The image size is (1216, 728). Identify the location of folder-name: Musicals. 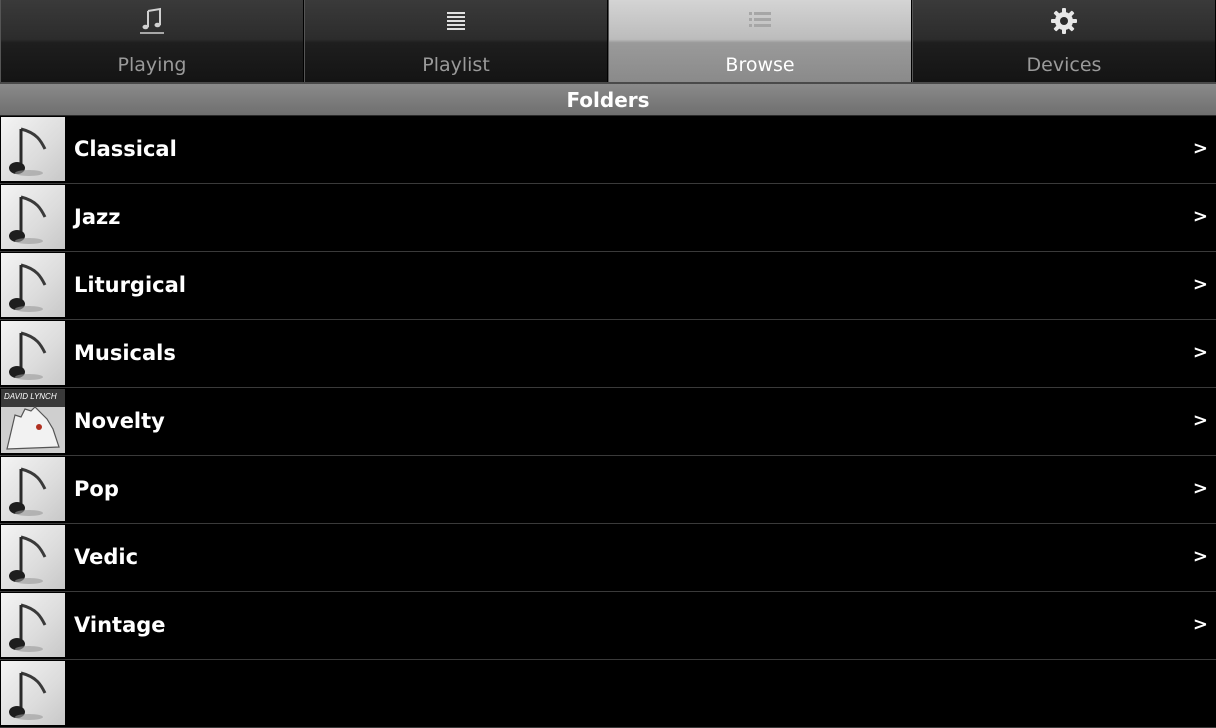
(125, 353).